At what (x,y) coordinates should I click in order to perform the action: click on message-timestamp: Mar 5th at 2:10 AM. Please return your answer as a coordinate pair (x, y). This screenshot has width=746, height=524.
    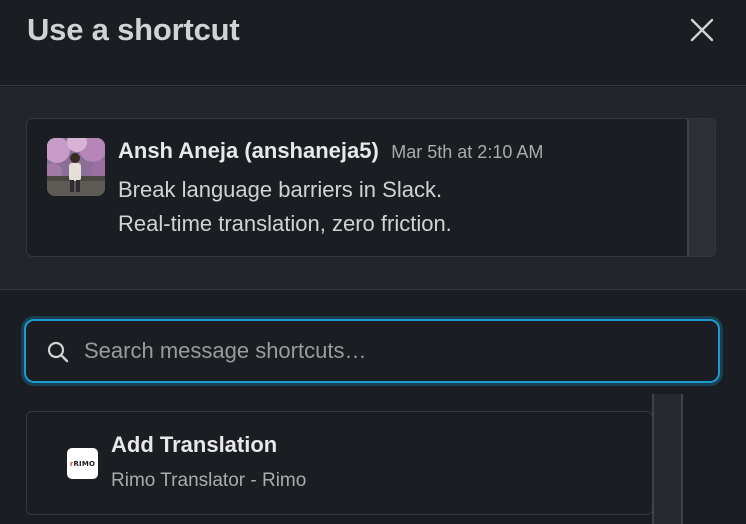
    Looking at the image, I should click on (467, 152).